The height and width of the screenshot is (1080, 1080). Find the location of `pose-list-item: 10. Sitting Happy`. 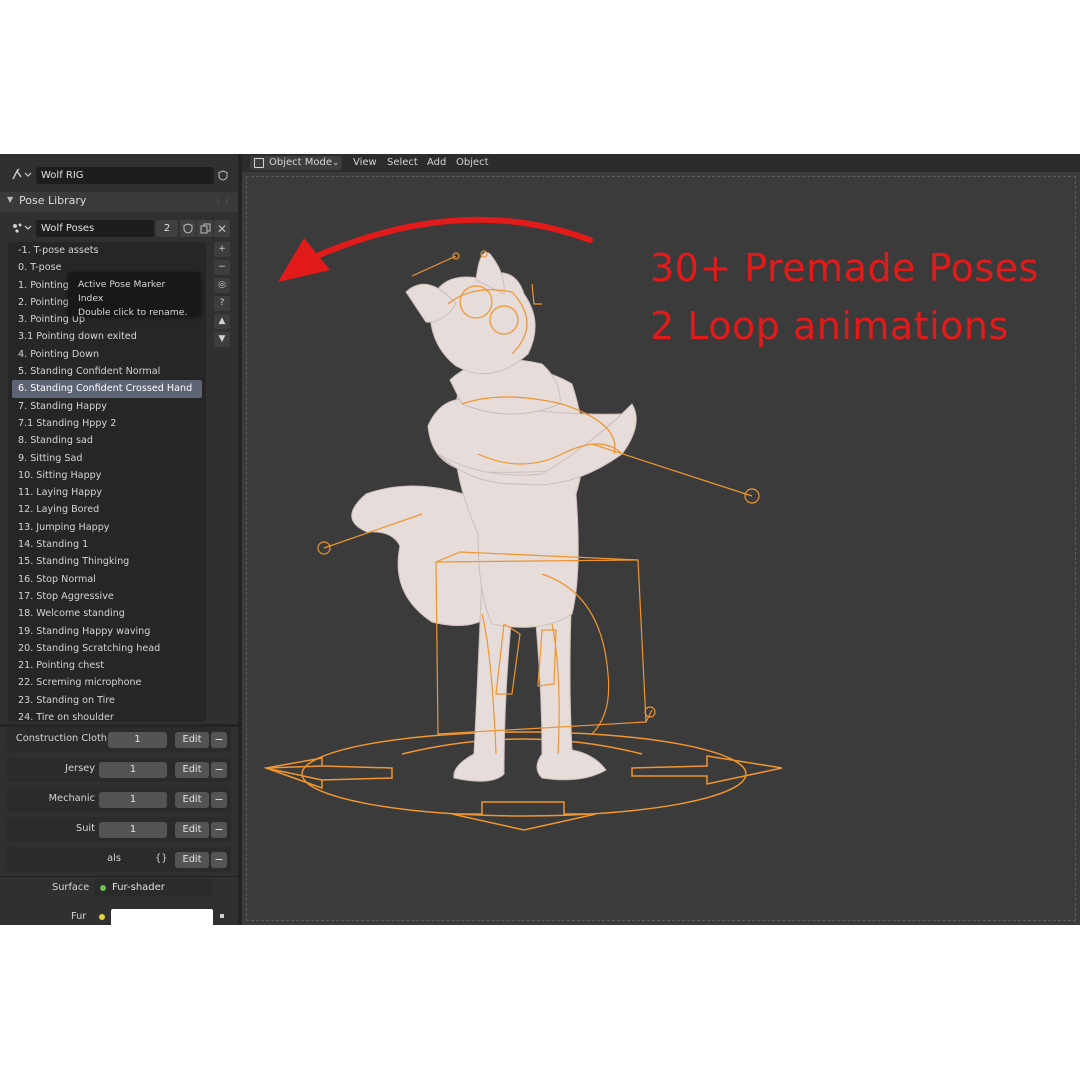

pose-list-item: 10. Sitting Happy is located at coordinates (107, 475).